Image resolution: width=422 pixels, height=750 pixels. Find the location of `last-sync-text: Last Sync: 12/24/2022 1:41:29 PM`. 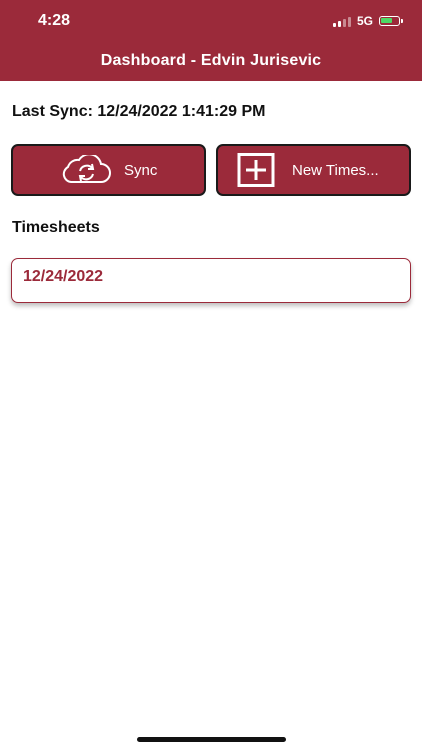

last-sync-text: Last Sync: 12/24/2022 1:41:29 PM is located at coordinates (139, 111).